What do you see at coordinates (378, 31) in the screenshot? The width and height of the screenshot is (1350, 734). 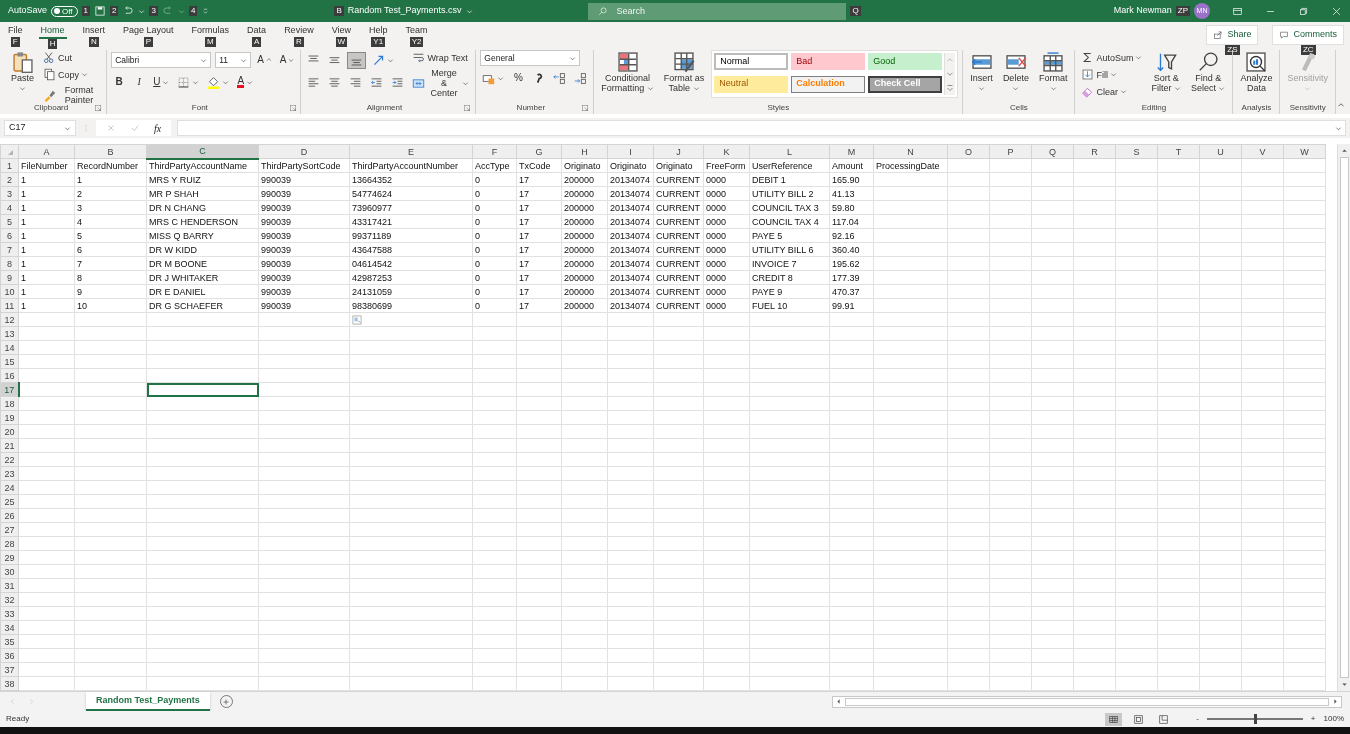 I see `ribbon-tab: Help` at bounding box center [378, 31].